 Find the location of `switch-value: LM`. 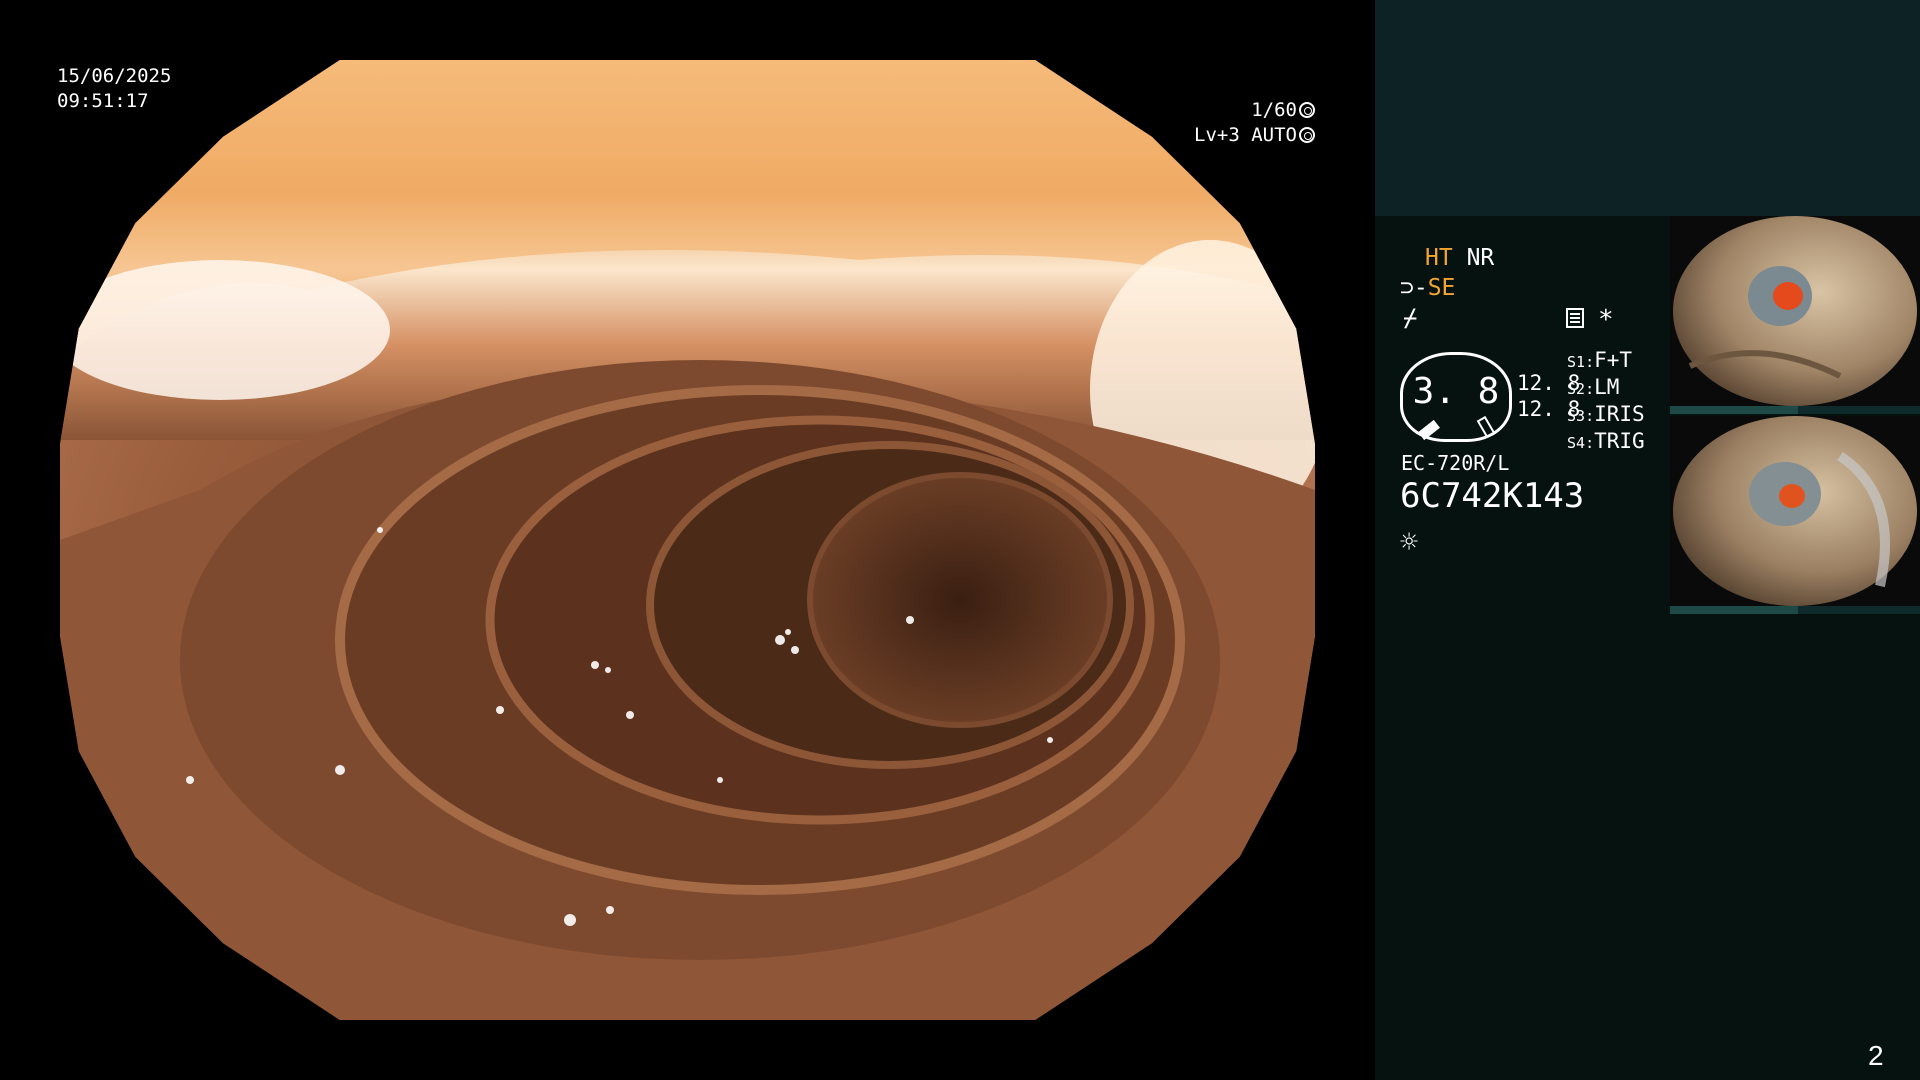

switch-value: LM is located at coordinates (1607, 387).